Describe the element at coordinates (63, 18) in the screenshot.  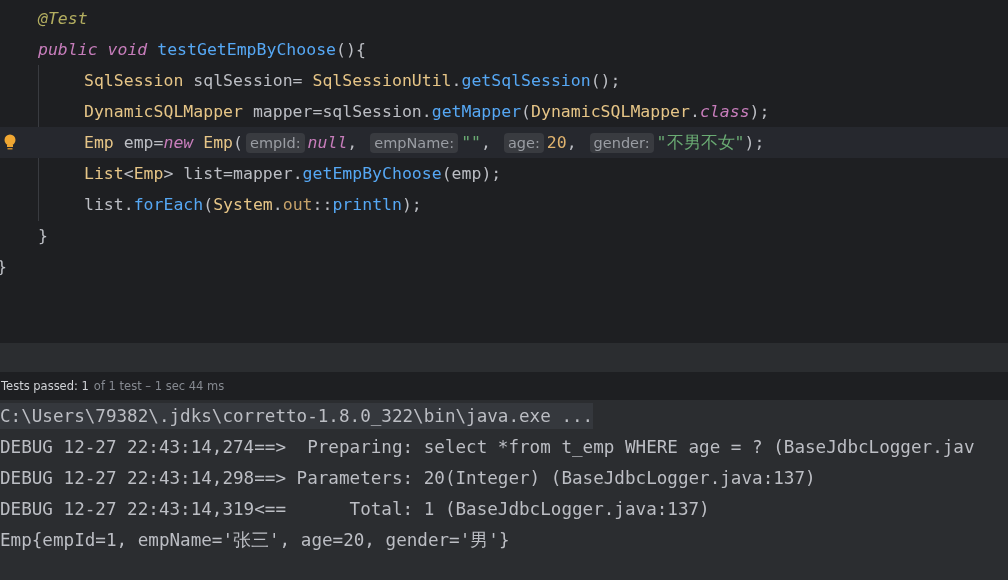
I see `code-line: @Test` at that location.